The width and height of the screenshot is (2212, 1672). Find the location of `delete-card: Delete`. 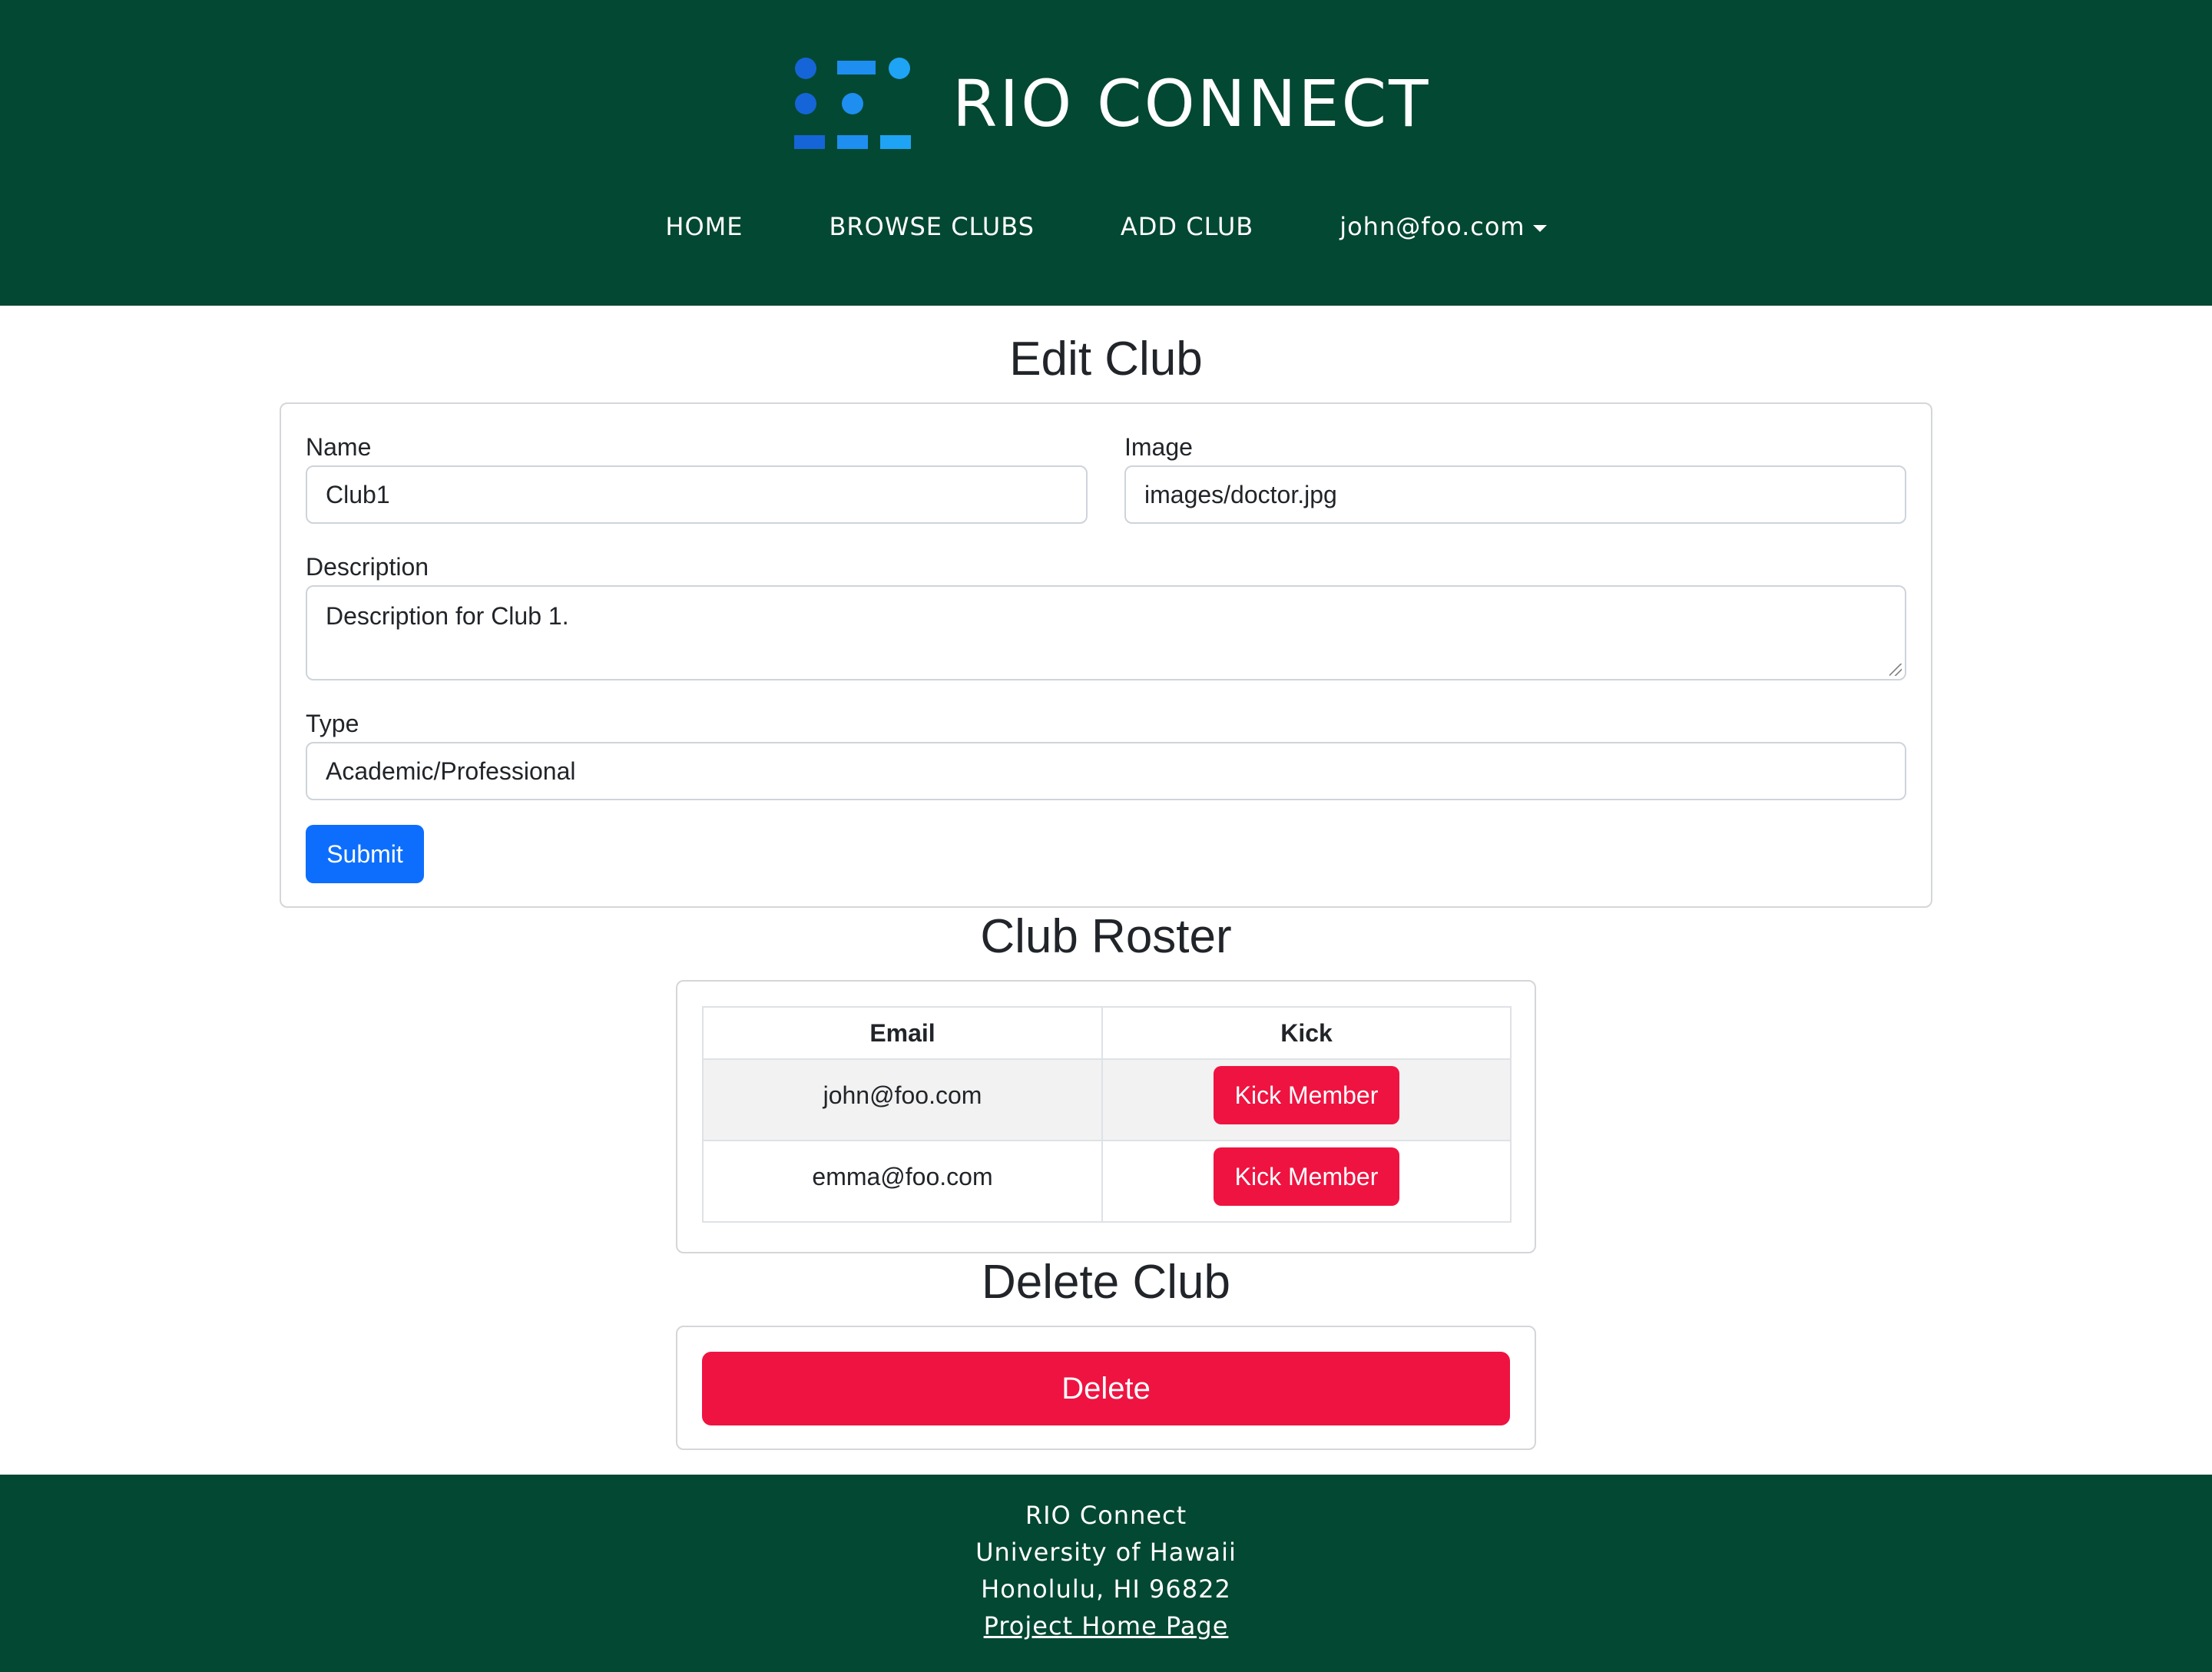

delete-card: Delete is located at coordinates (1106, 1388).